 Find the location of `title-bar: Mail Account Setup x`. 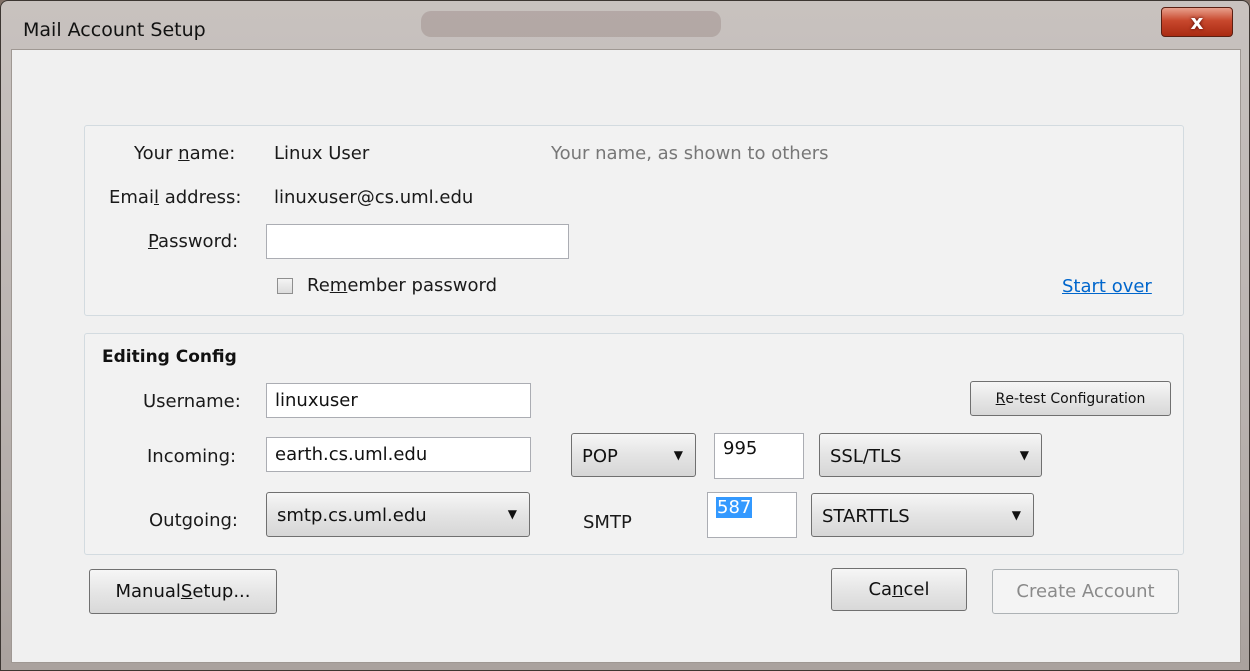

title-bar: Mail Account Setup x is located at coordinates (625, 25).